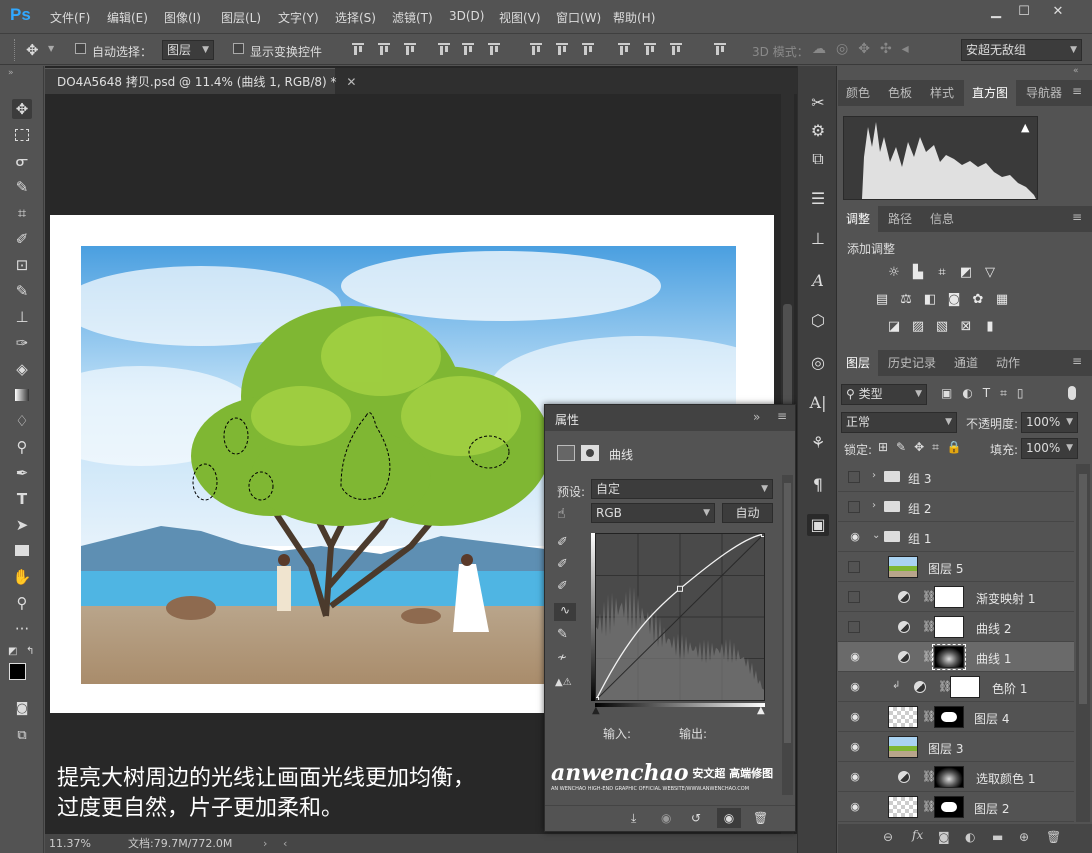 The width and height of the screenshot is (1092, 853). Describe the element at coordinates (22, 395) in the screenshot. I see `gradient-tool-icon` at that location.